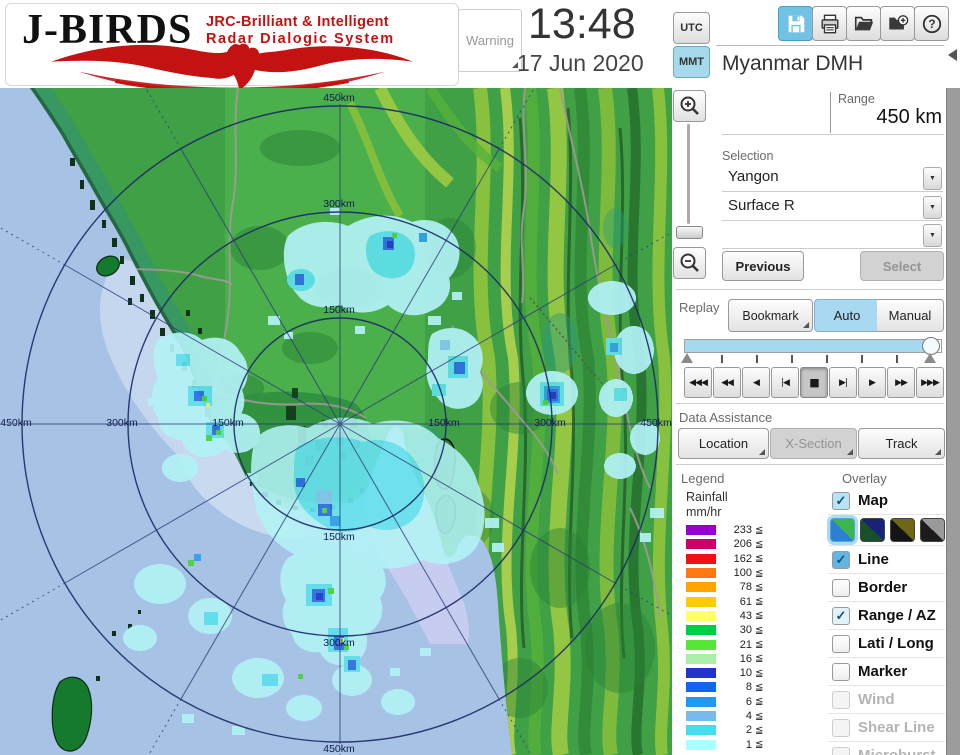  Describe the element at coordinates (723, 443) in the screenshot. I see `location-button: Location` at that location.